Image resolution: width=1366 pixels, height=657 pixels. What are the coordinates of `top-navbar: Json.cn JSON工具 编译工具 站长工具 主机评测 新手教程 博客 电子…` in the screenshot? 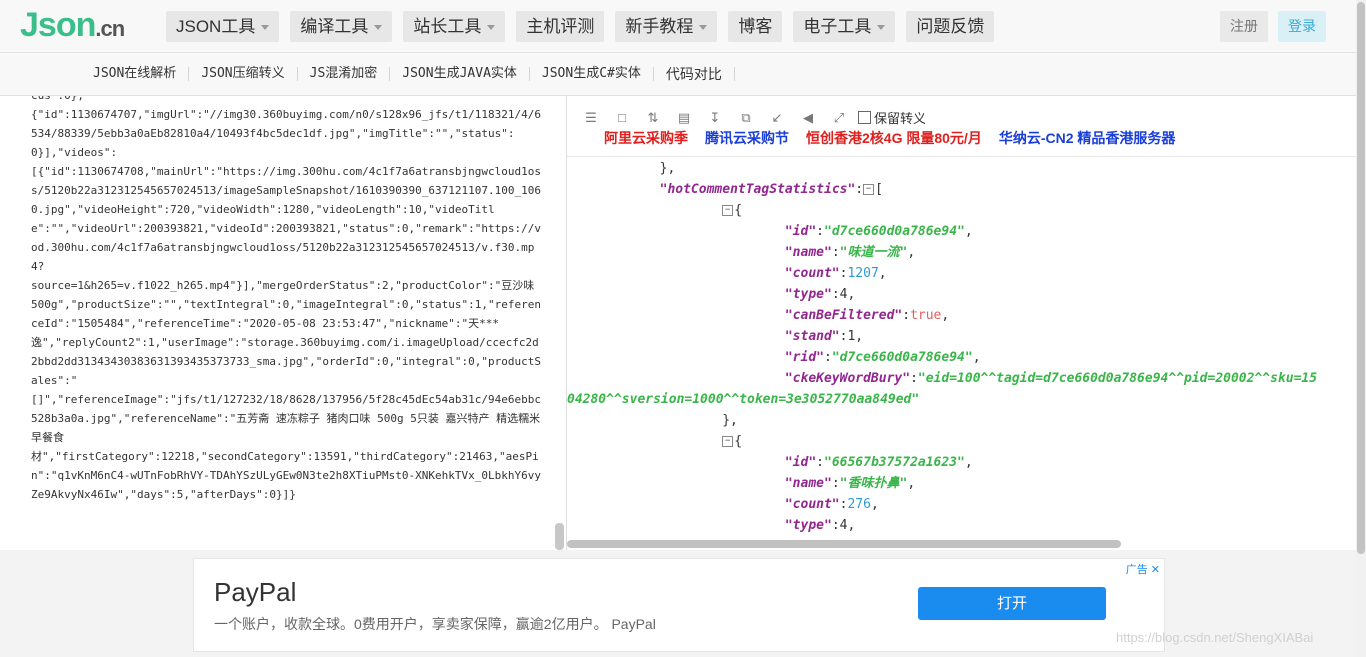 It's located at (678, 26).